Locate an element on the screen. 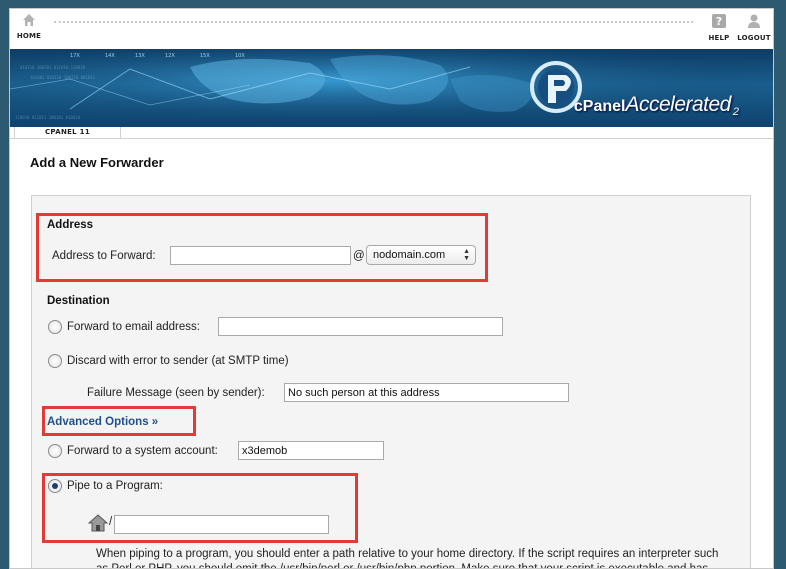  forward-email-radio is located at coordinates (55, 327).